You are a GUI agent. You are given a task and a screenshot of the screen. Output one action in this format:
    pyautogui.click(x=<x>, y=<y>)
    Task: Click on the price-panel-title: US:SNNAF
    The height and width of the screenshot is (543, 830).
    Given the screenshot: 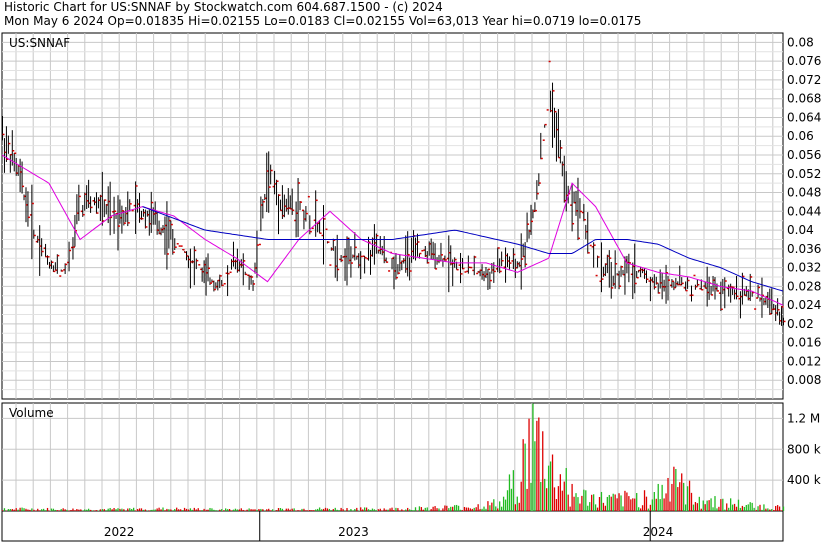 What is the action you would take?
    pyautogui.click(x=39, y=43)
    